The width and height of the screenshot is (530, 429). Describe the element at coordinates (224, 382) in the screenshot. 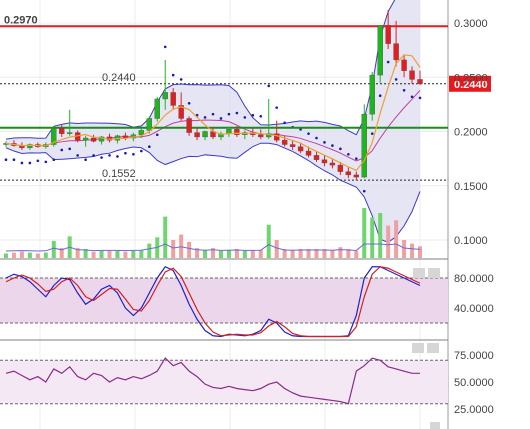

I see `rsi-band` at that location.